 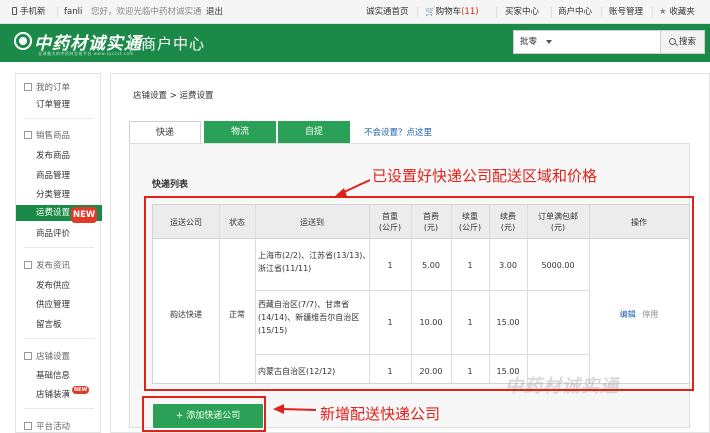 I want to click on arrow-bottom-line, so click(x=299, y=409).